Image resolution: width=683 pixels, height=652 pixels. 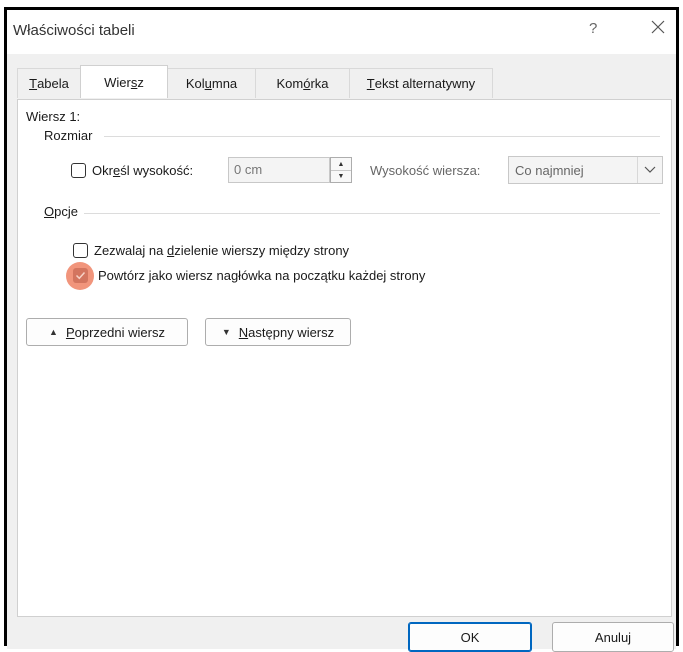 What do you see at coordinates (279, 170) in the screenshot?
I see `height-input: 0 cm` at bounding box center [279, 170].